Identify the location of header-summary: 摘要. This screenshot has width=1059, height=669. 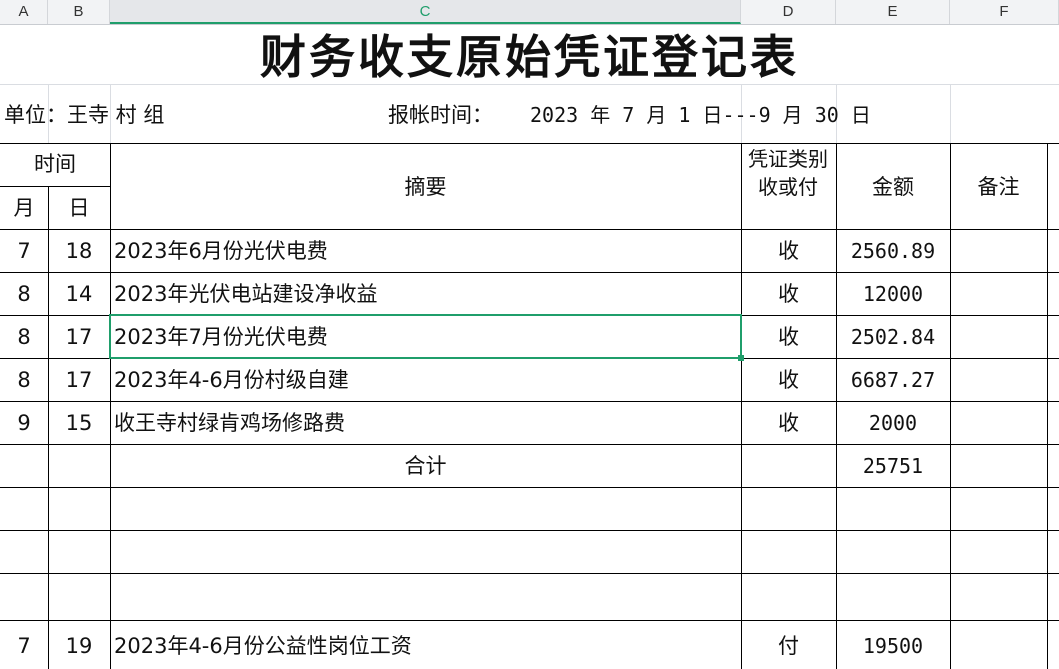
(425, 187).